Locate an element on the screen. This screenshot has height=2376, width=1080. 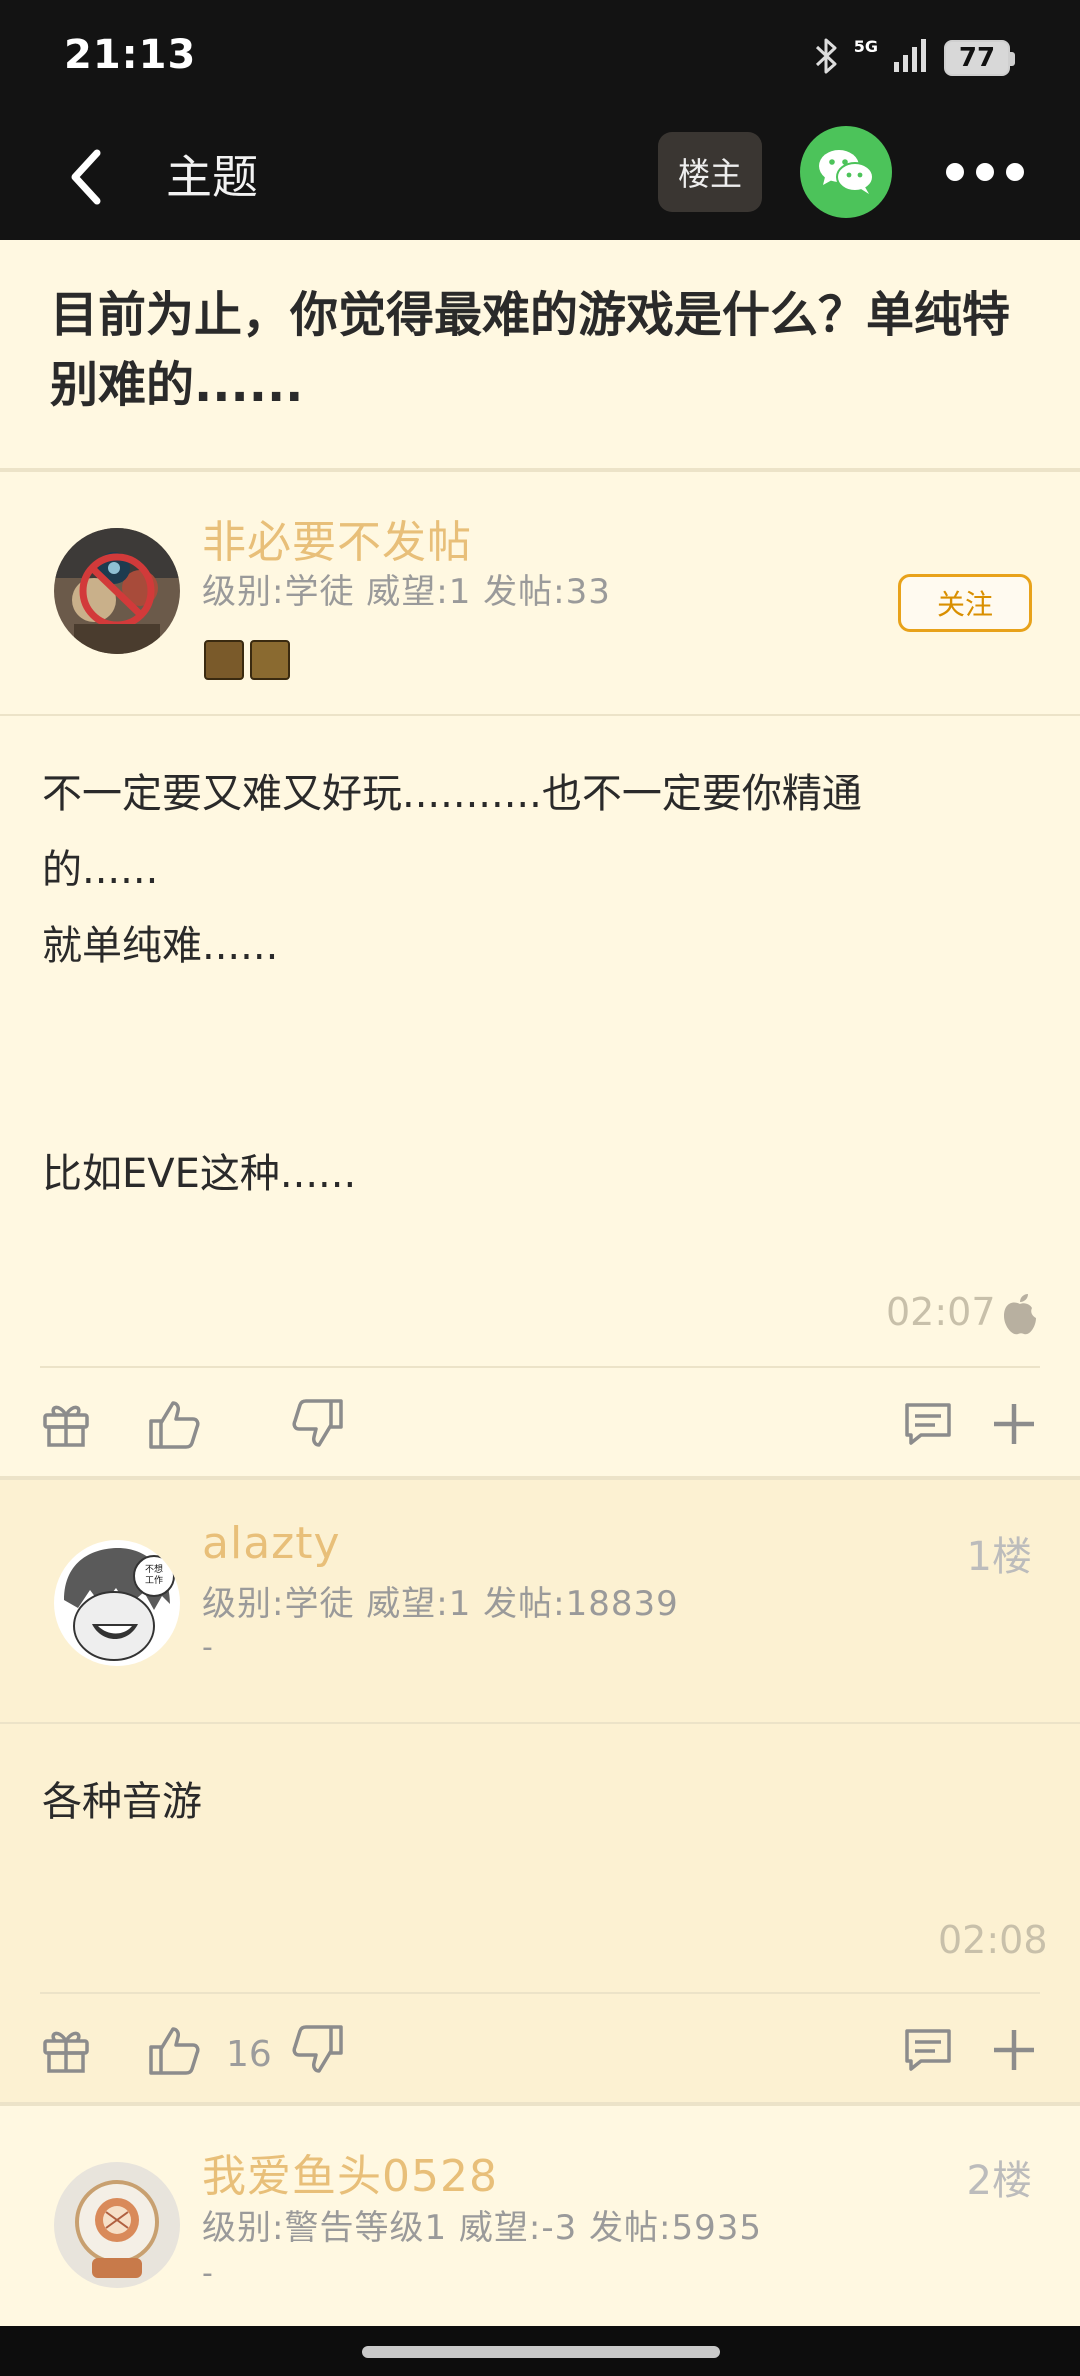
home-indicator is located at coordinates (541, 2352).